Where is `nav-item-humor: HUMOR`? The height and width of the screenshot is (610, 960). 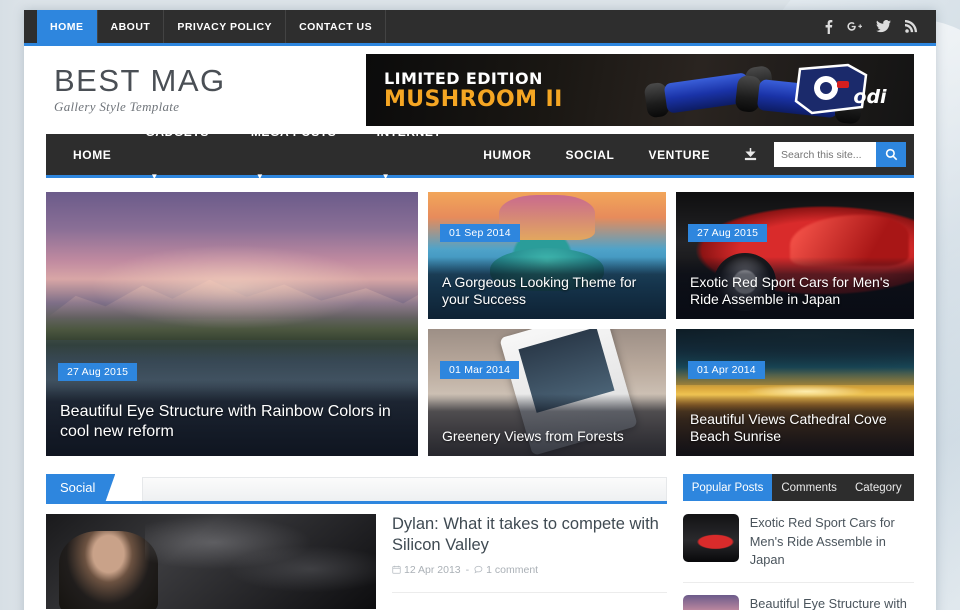
nav-item-humor: HUMOR is located at coordinates (507, 155).